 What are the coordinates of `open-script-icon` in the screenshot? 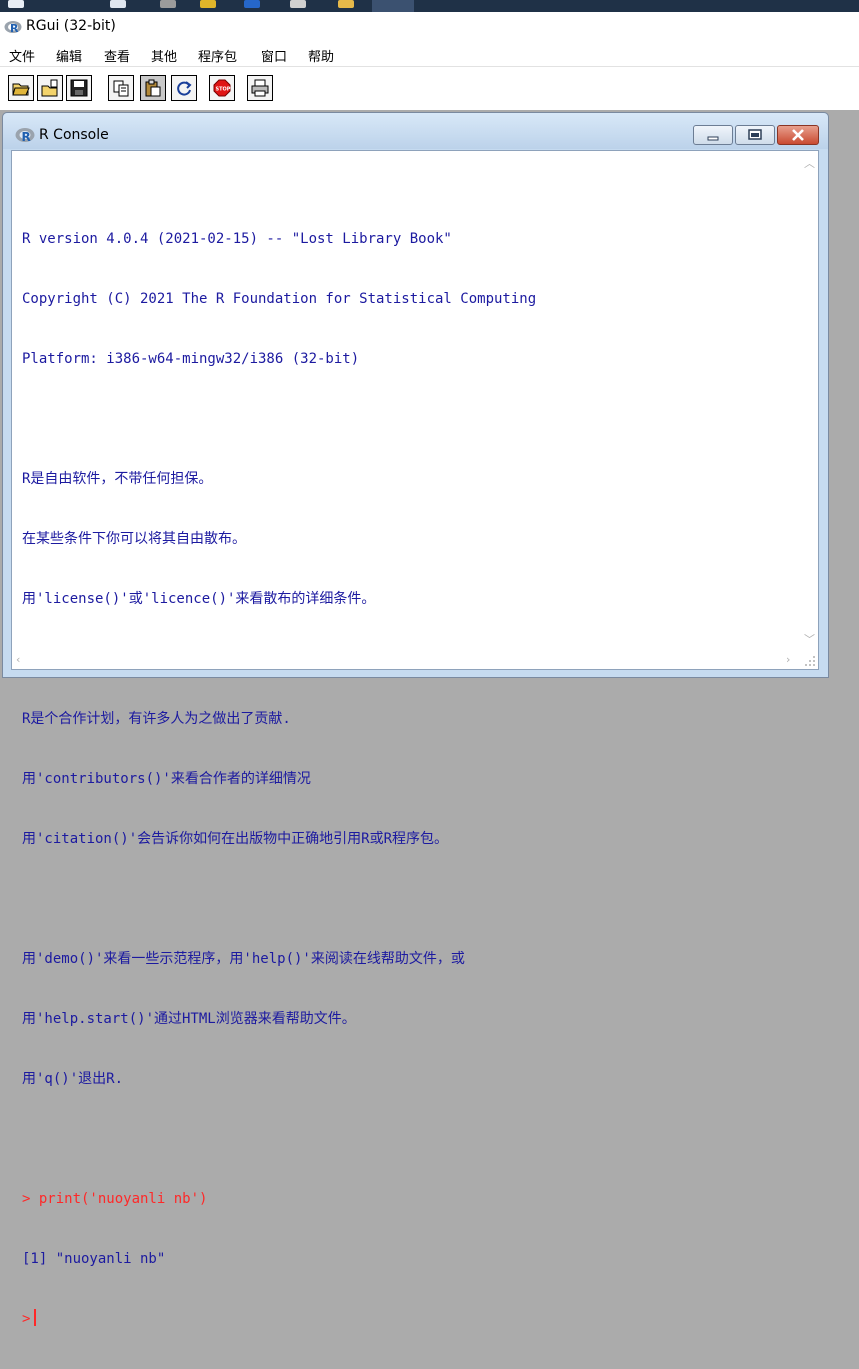 It's located at (21, 89).